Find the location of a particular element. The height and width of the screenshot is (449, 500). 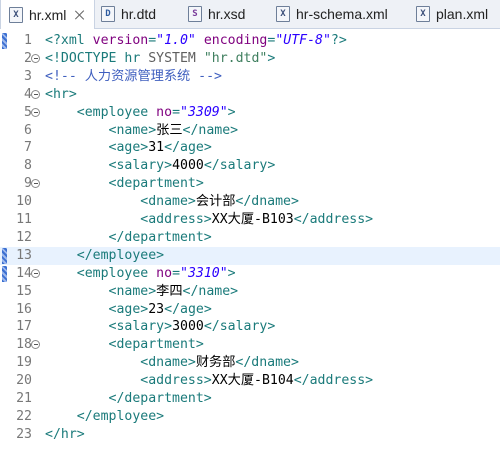

code-text: <address>XX大厦-B103</address> is located at coordinates (257, 219).